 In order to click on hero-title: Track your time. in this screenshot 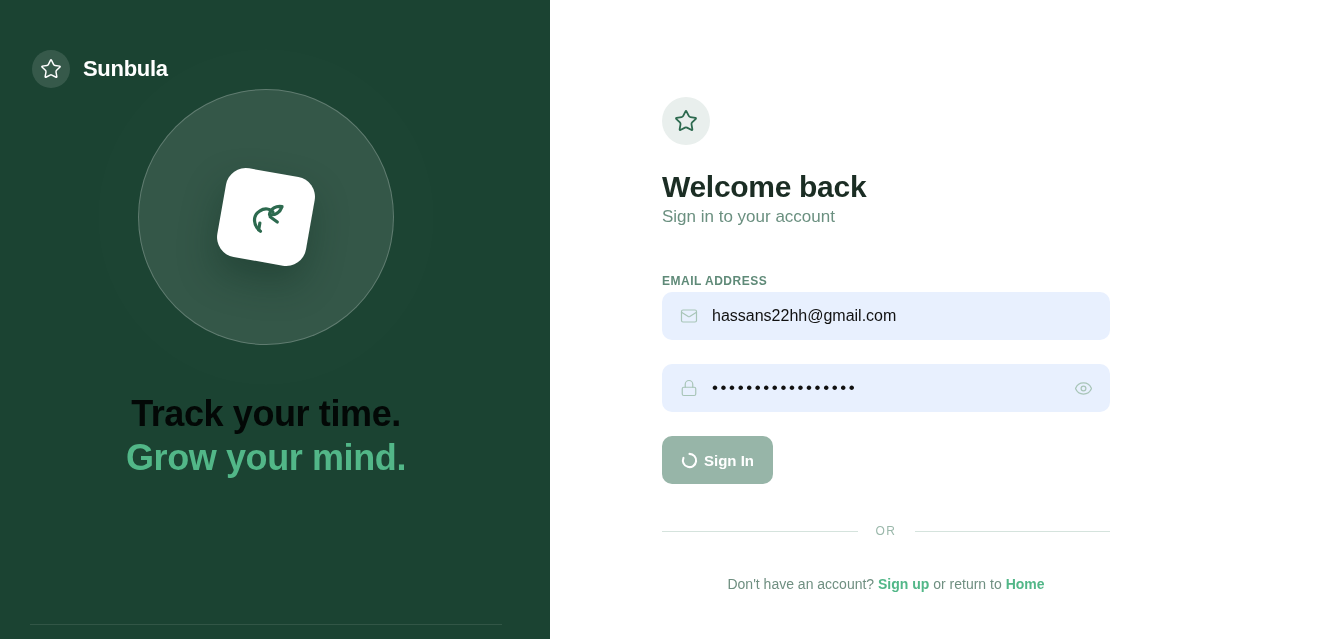, I will do `click(266, 414)`.